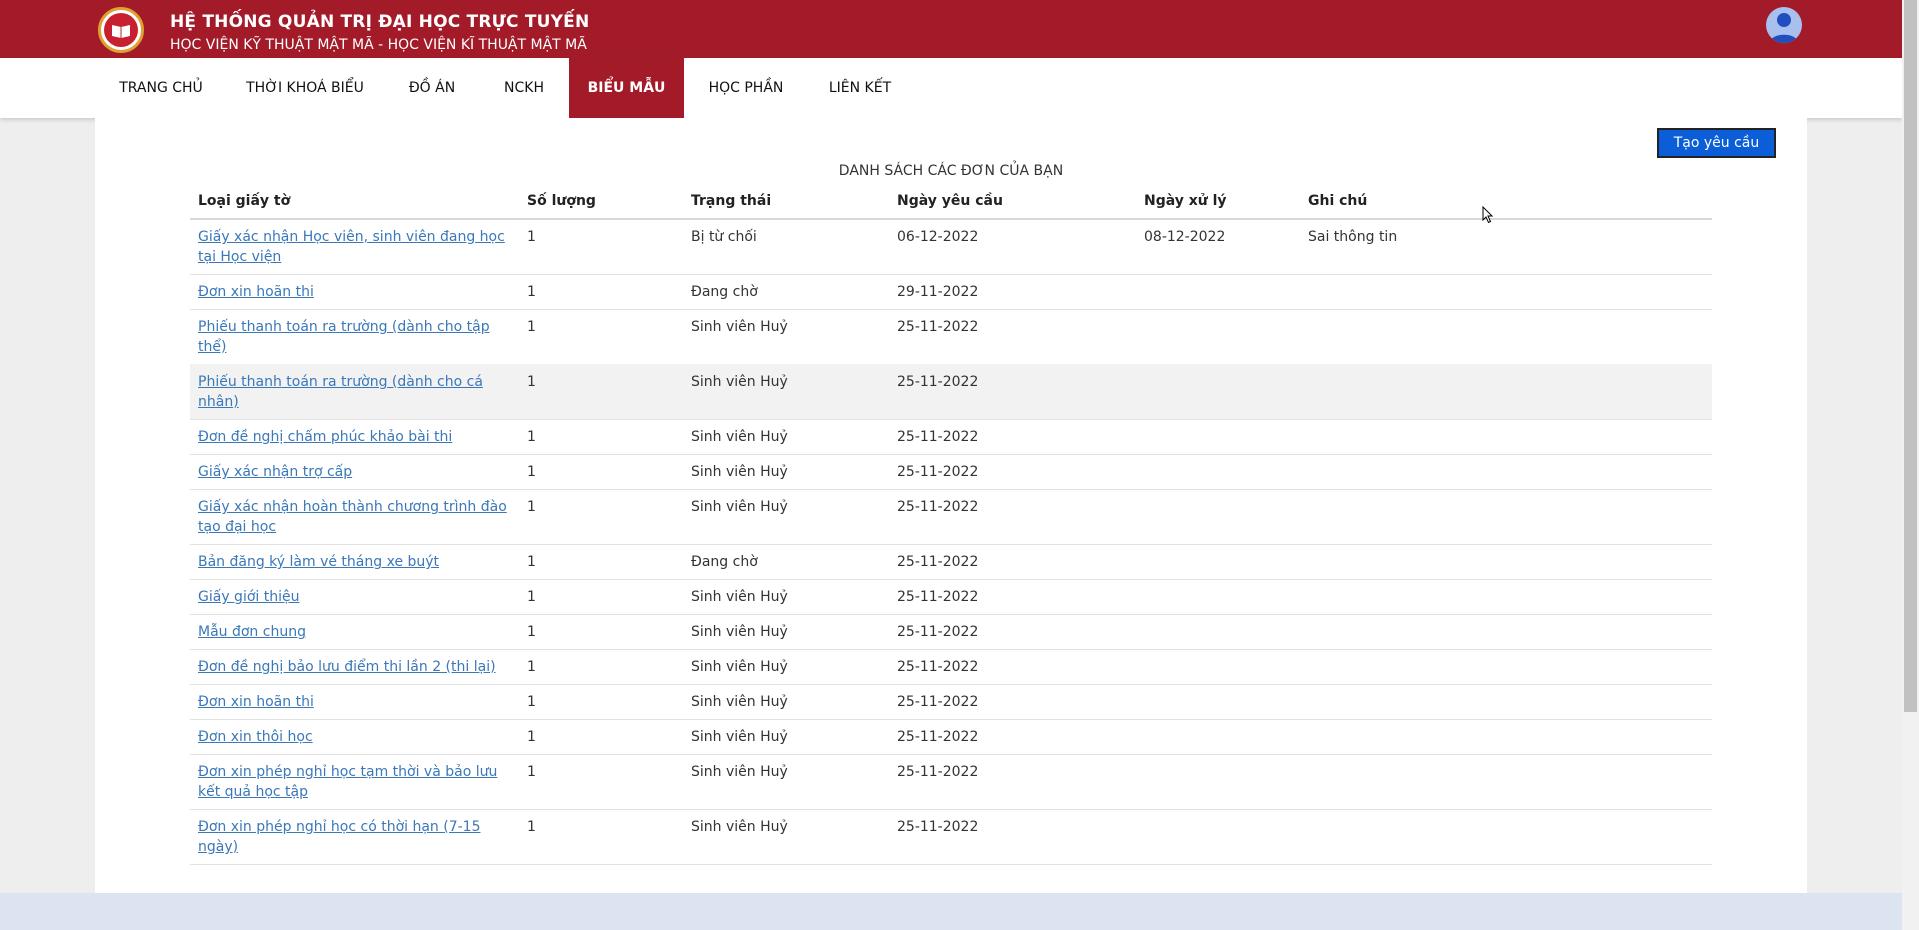  What do you see at coordinates (305, 88) in the screenshot?
I see `nav-item-timetable: THỜI KHOÁ BIỂU` at bounding box center [305, 88].